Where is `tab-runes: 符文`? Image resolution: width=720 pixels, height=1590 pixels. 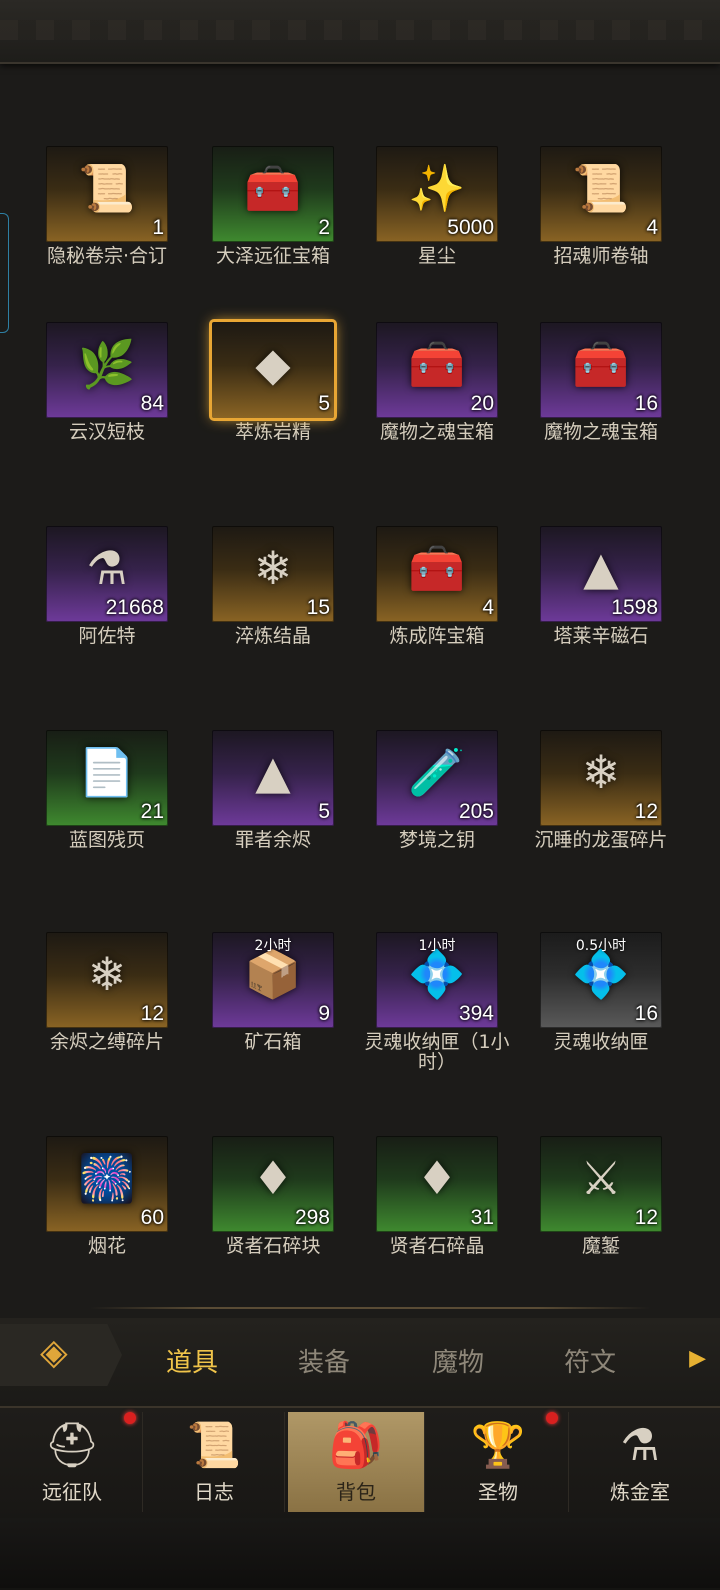
tab-runes: 符文 is located at coordinates (590, 1360).